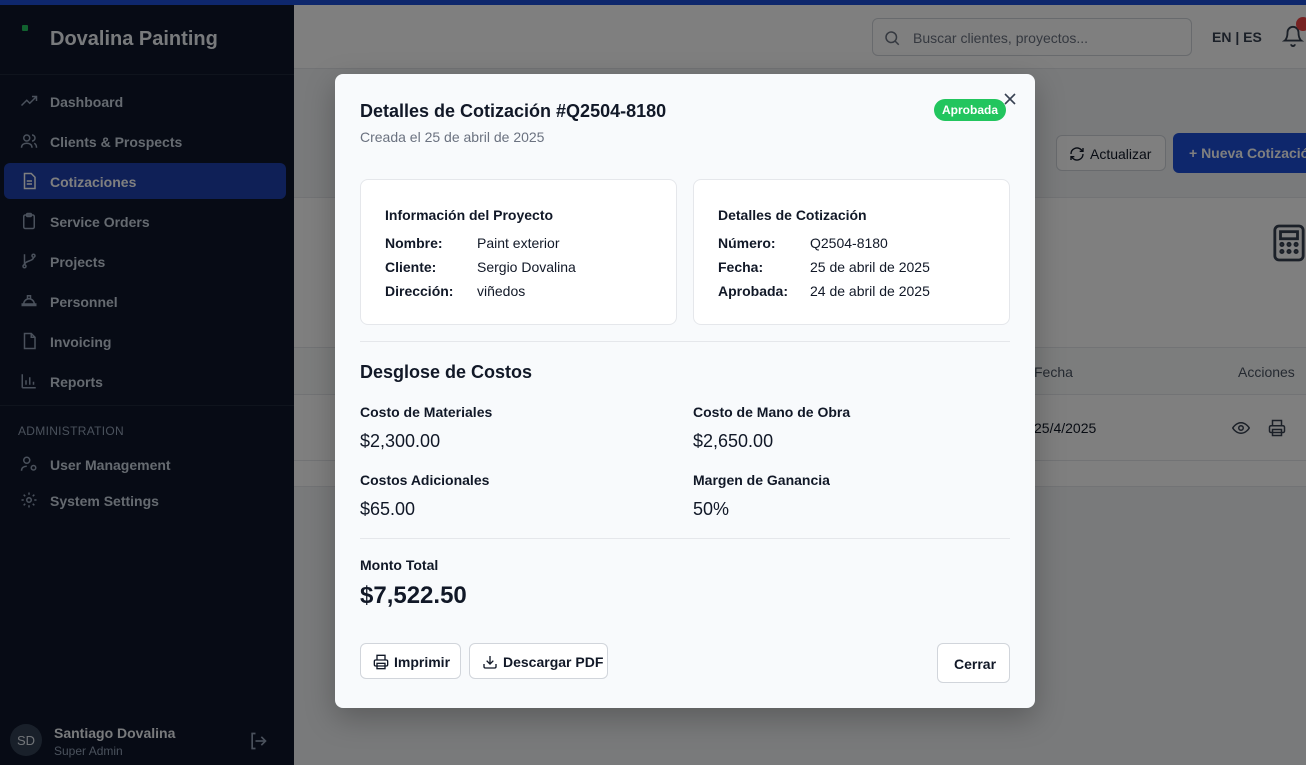 The height and width of the screenshot is (765, 1306). I want to click on modal-subtitle: Creada el 25 de abril de 2025, so click(452, 137).